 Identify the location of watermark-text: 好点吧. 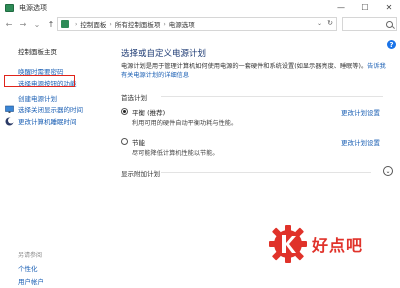
(338, 245).